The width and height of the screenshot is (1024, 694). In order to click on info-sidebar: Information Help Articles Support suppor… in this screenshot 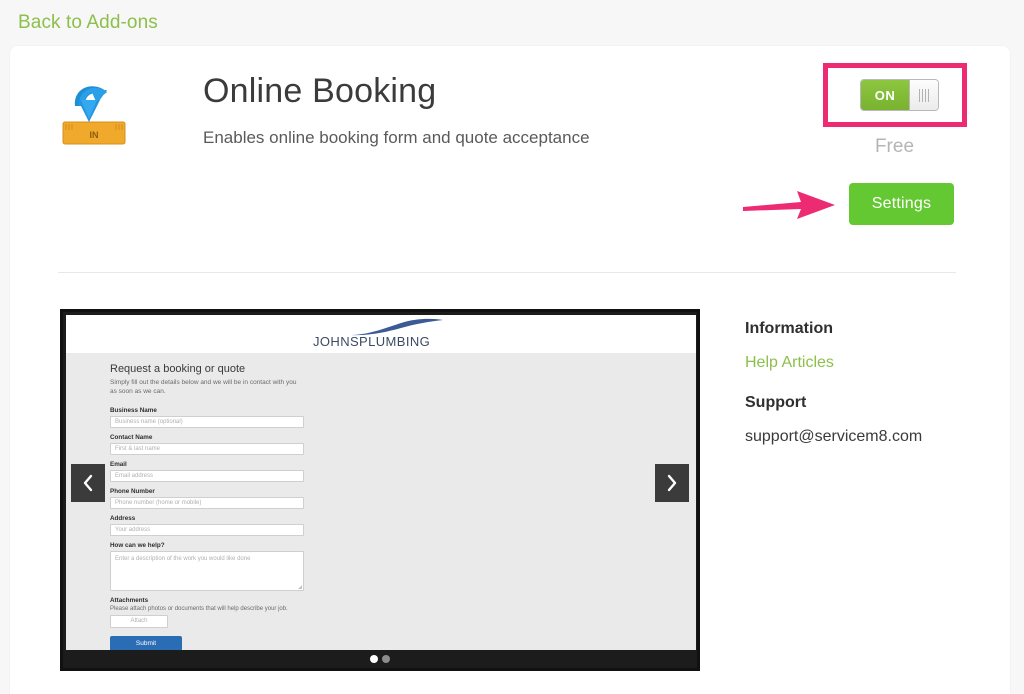, I will do `click(870, 383)`.